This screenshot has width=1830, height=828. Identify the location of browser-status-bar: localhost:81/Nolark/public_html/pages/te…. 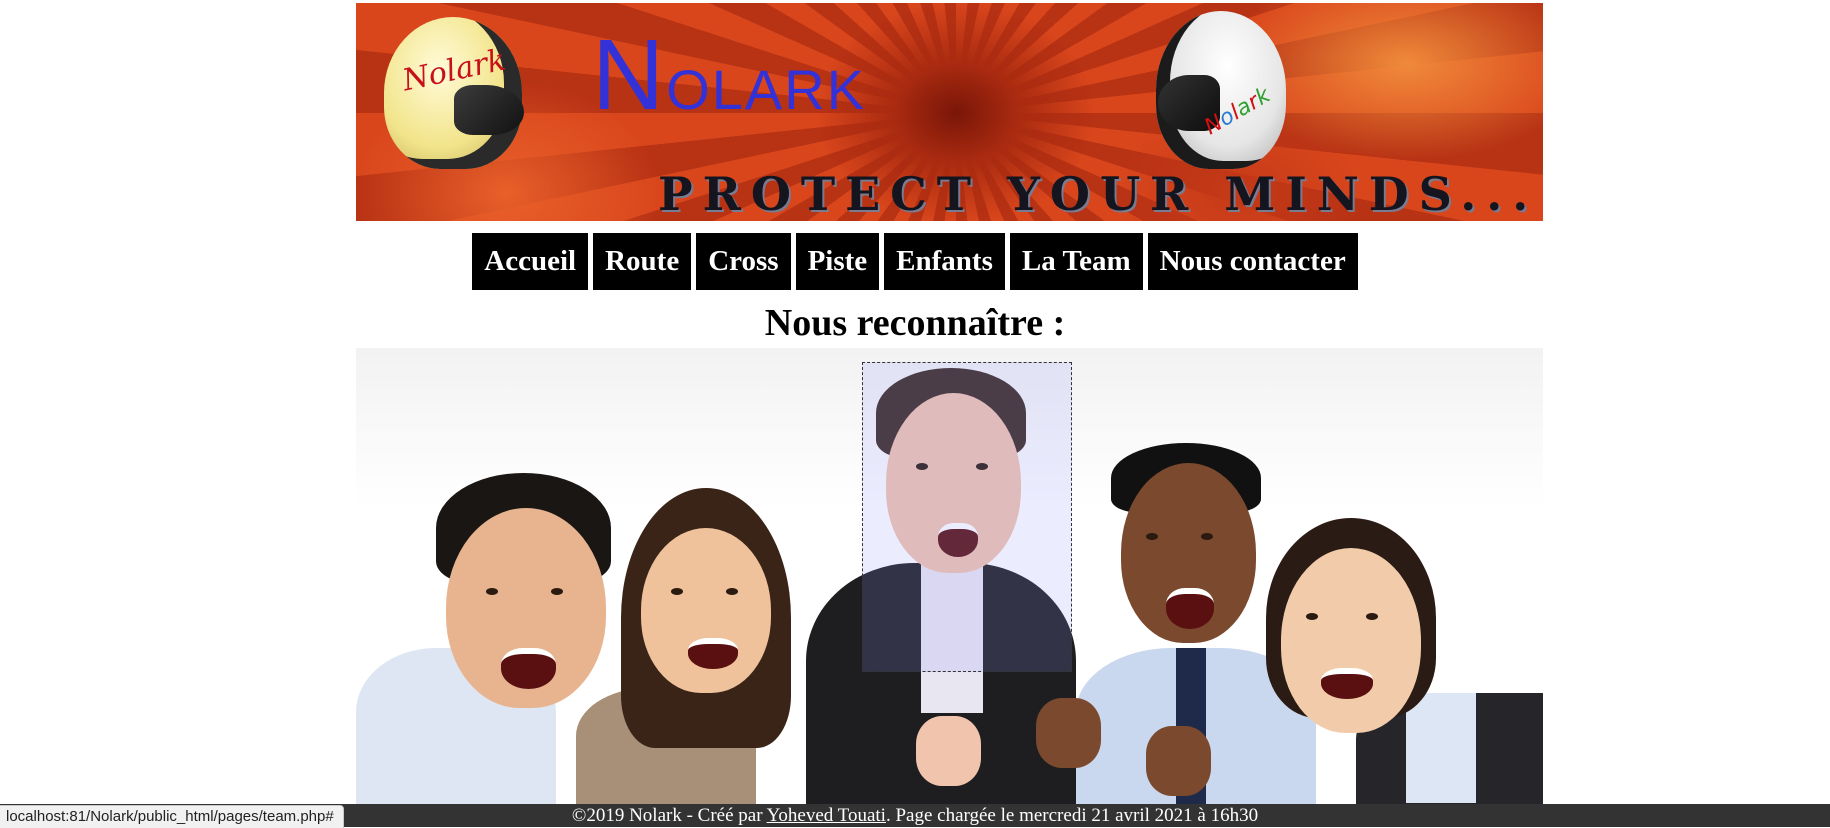
(172, 816).